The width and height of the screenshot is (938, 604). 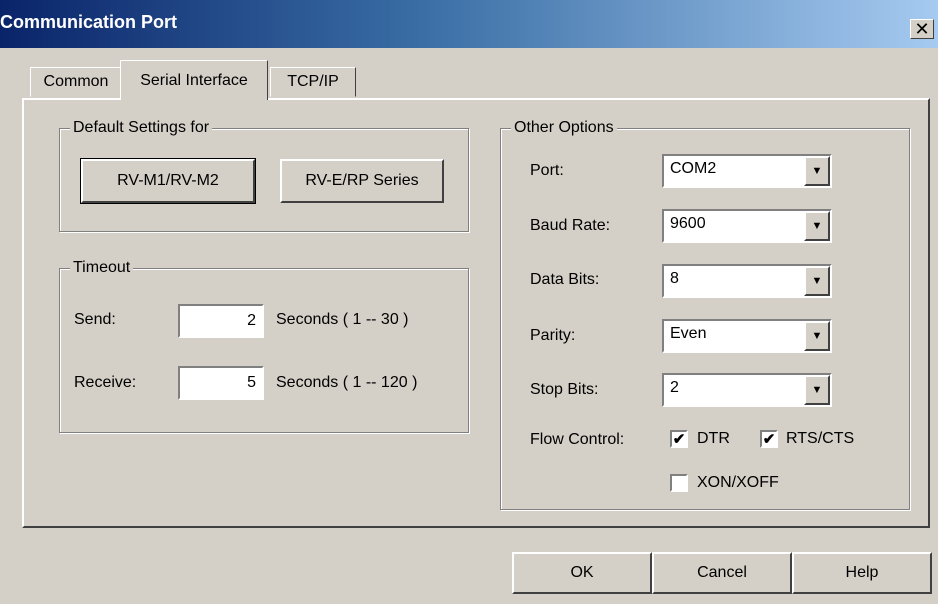 I want to click on help-button-label: Help, so click(x=862, y=572).